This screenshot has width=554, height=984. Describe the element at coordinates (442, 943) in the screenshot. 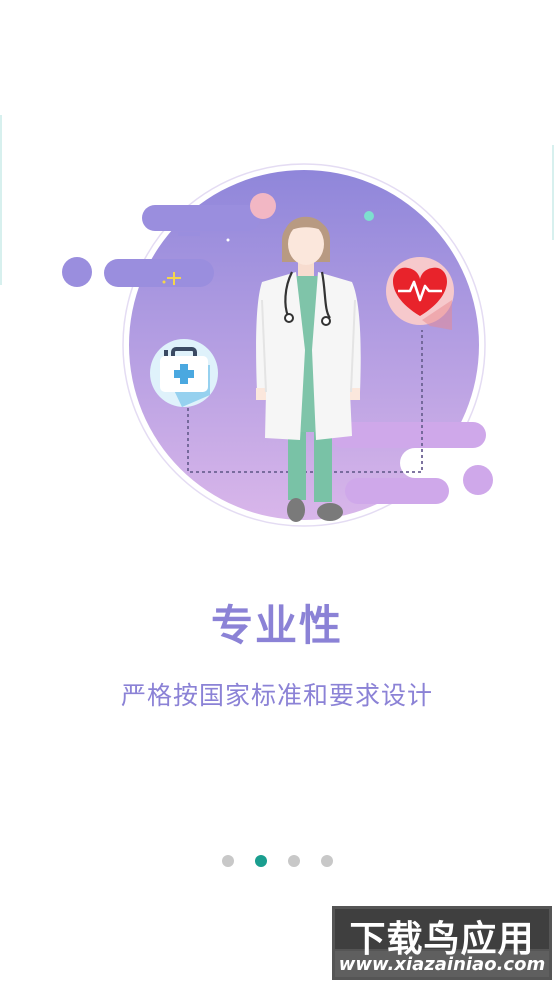

I see `watermark: 下载鸟应用 www.xiazainiao.com` at that location.